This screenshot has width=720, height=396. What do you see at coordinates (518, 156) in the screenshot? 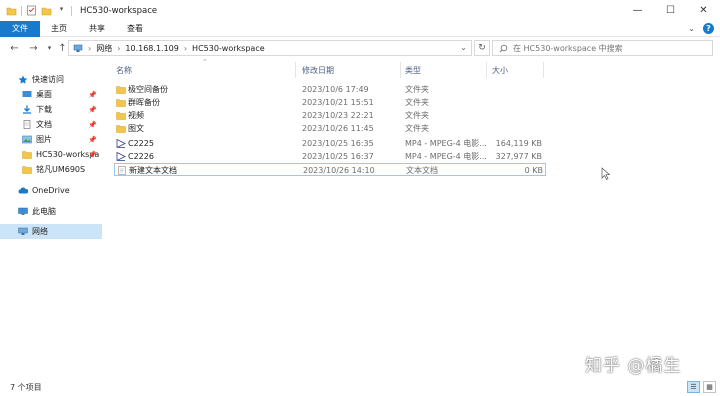
I see `file-size: 327,977 KB` at bounding box center [518, 156].